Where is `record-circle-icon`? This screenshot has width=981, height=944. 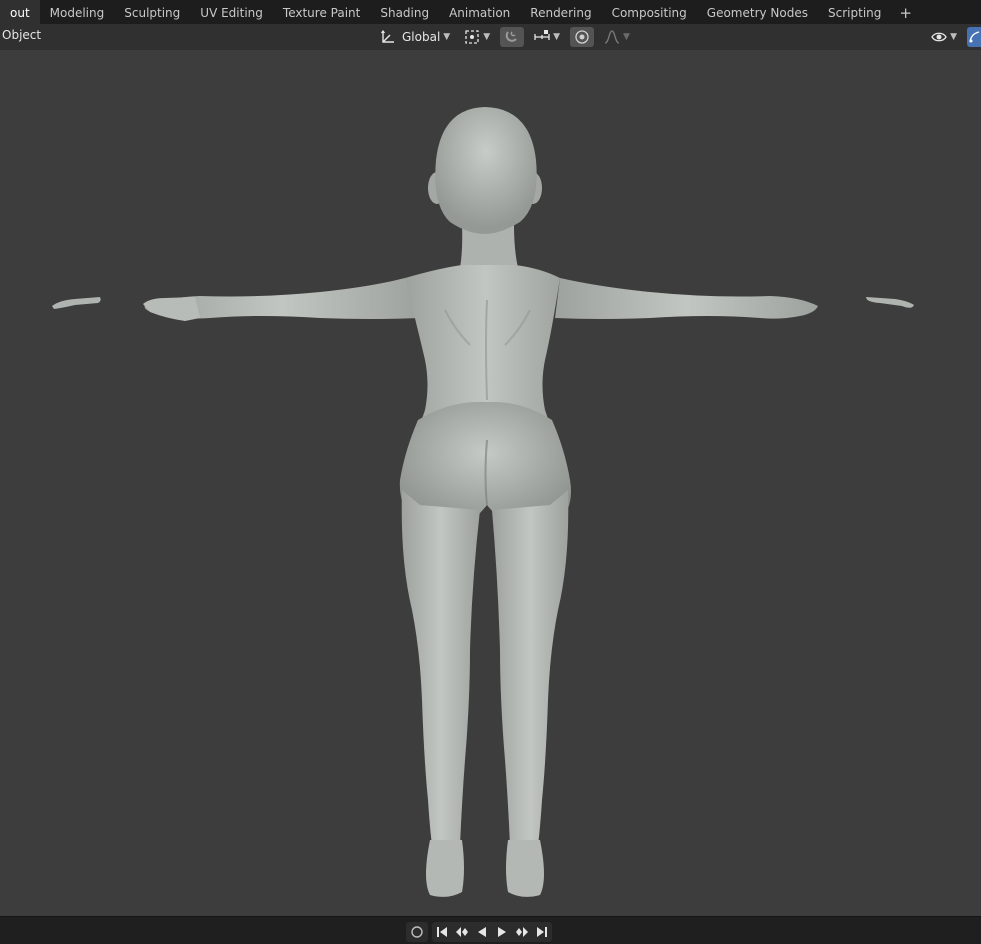 record-circle-icon is located at coordinates (417, 932).